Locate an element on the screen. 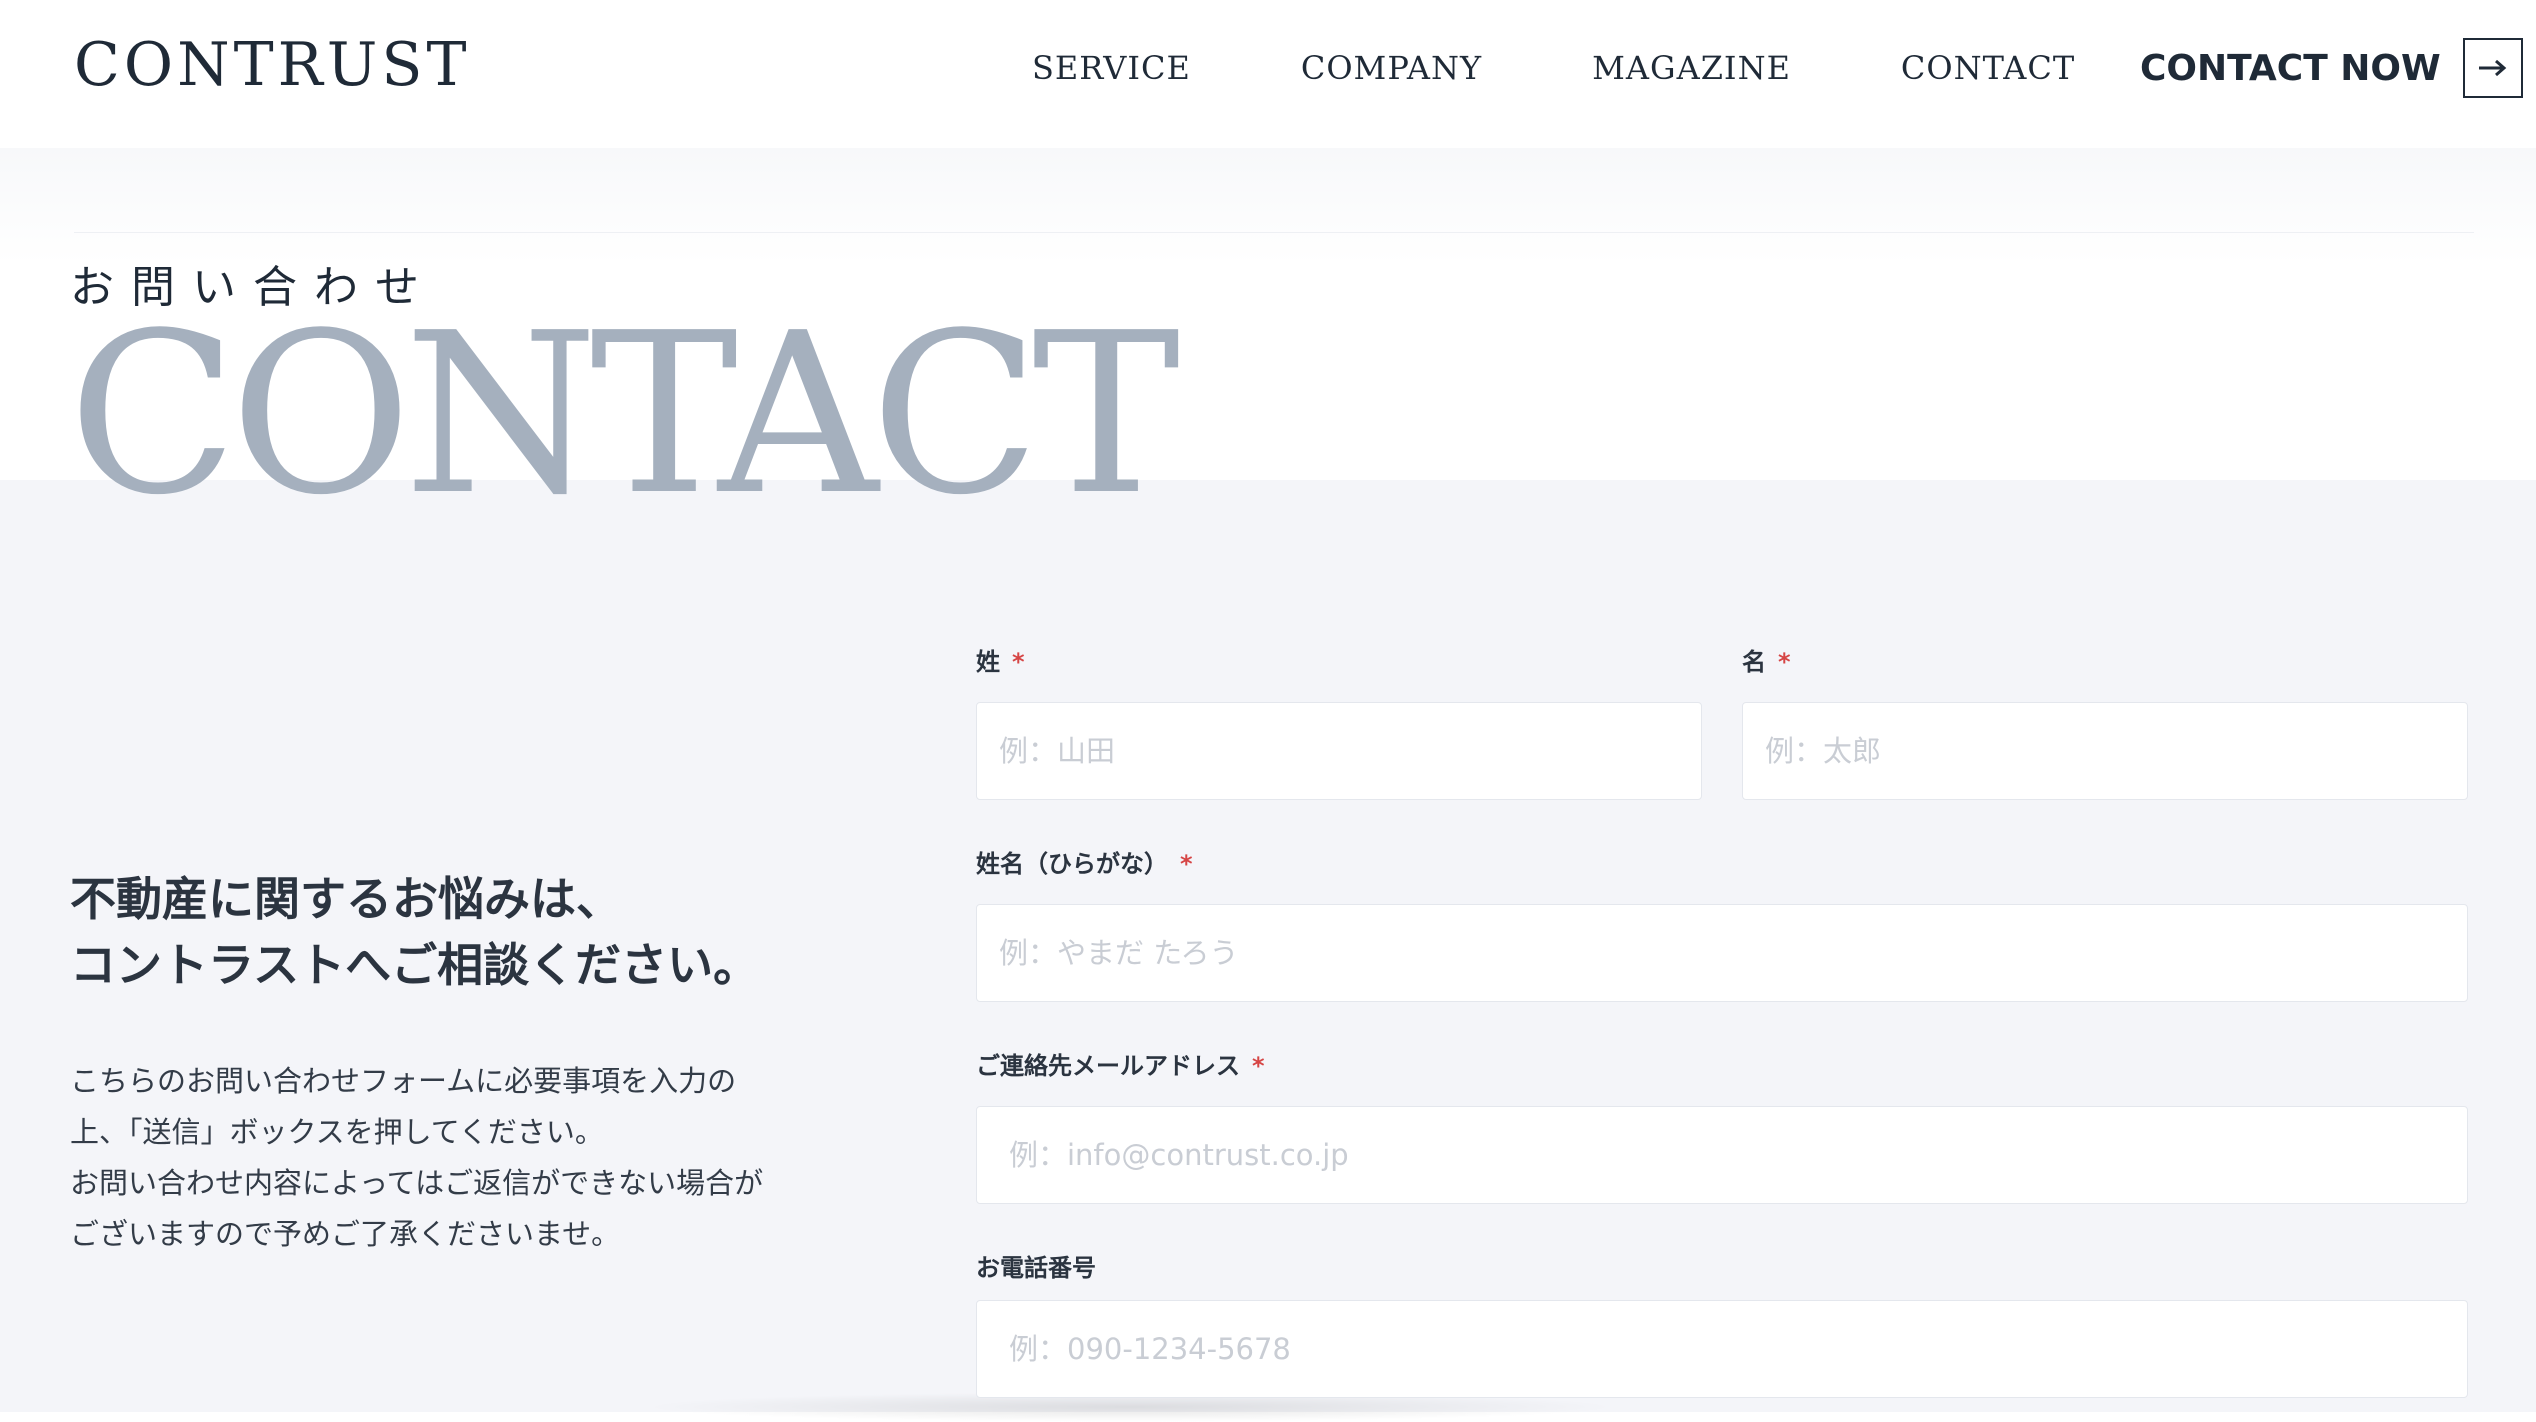 This screenshot has width=2536, height=1422. lead-line-3: お問い合わせ内容によってはご返信ができない場合が is located at coordinates (417, 1183).